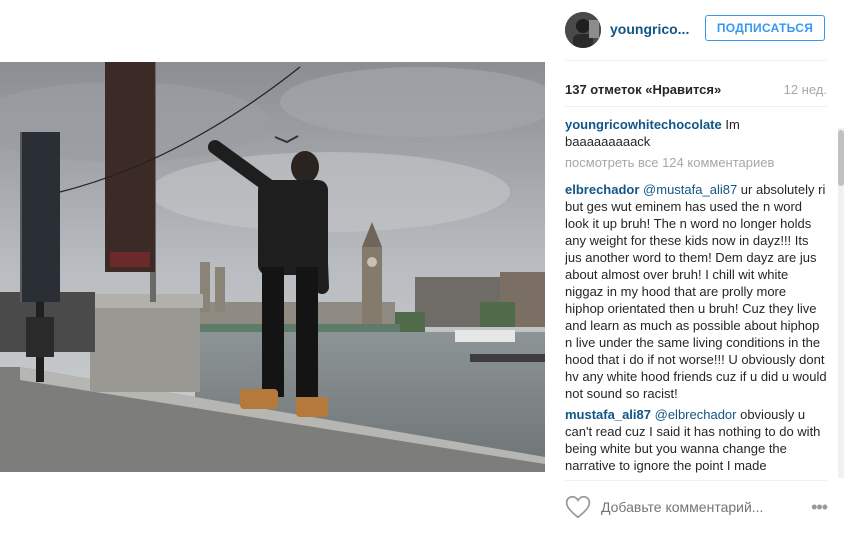  What do you see at coordinates (765, 28) in the screenshot?
I see `follow-button: ПОДПИСАТЬСЯ` at bounding box center [765, 28].